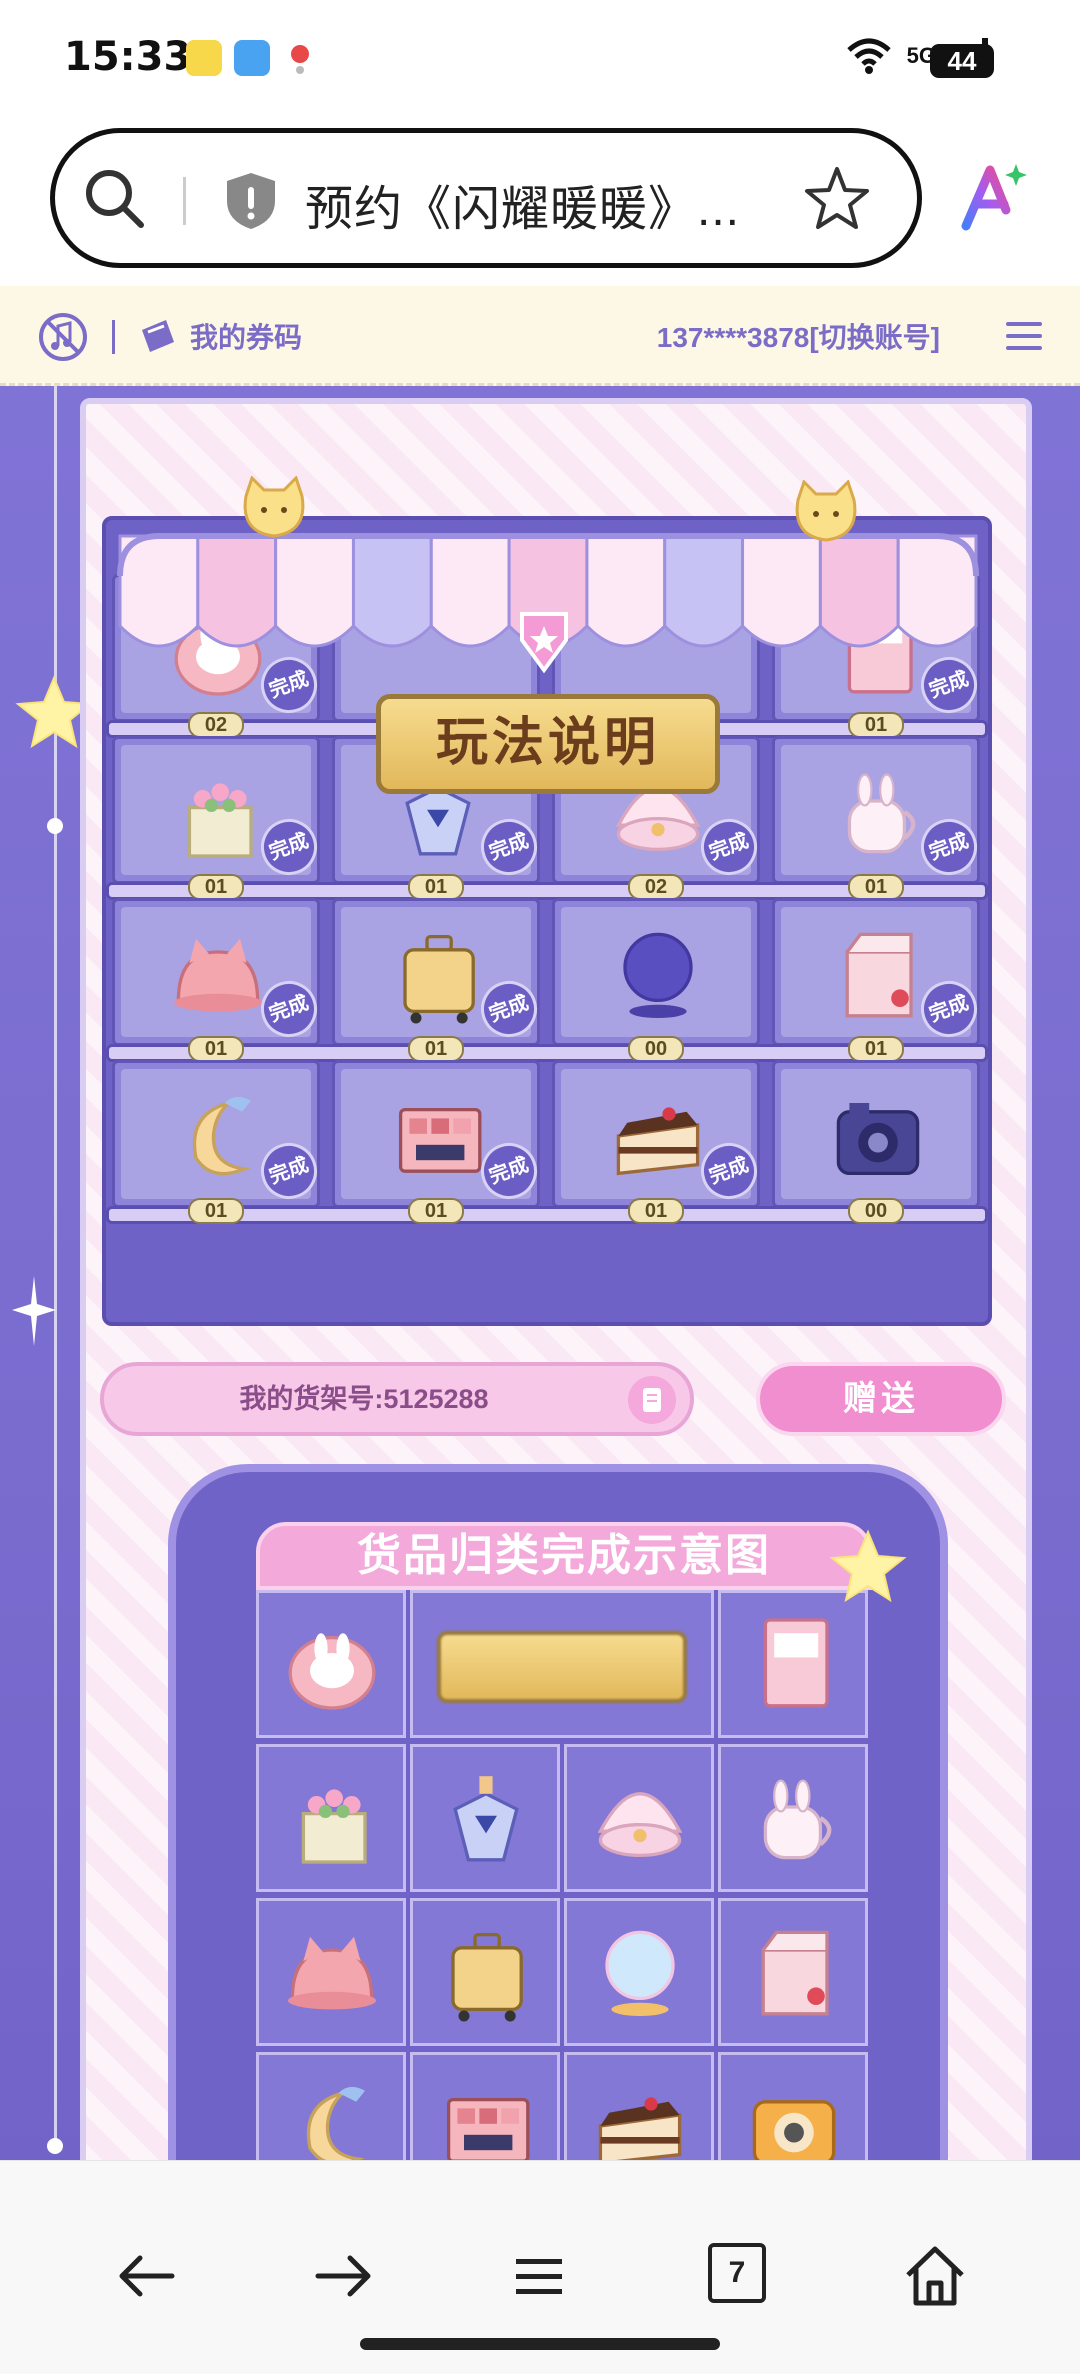  What do you see at coordinates (397, 1399) in the screenshot?
I see `shelf-number-field: 我的货架号:5125288` at bounding box center [397, 1399].